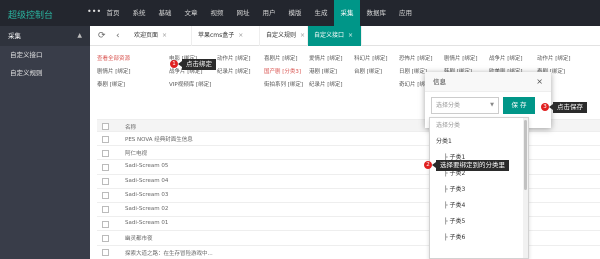 The height and width of the screenshot is (259, 600). I want to click on view-all-resources-link: 查看全部资源, so click(113, 58).